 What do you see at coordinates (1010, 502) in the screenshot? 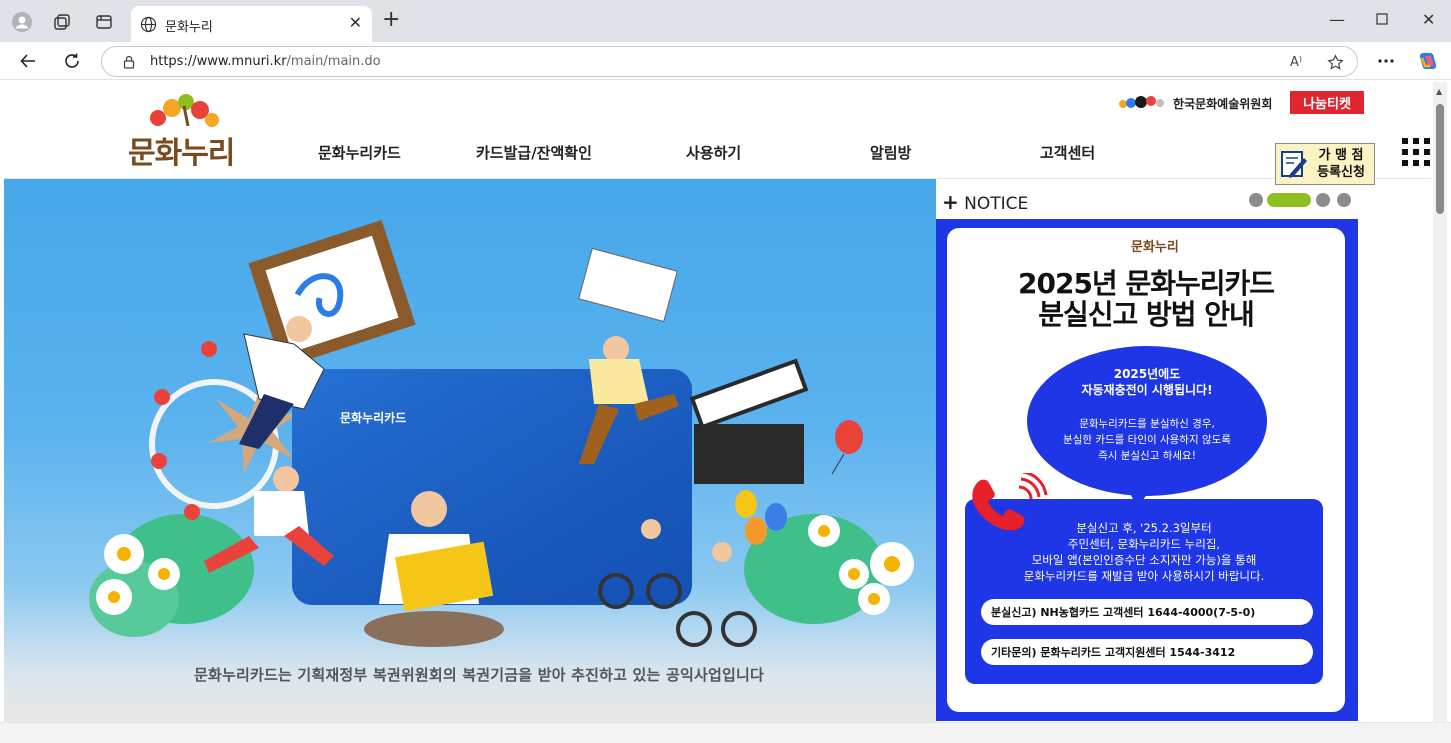
I see `phone-icon` at bounding box center [1010, 502].